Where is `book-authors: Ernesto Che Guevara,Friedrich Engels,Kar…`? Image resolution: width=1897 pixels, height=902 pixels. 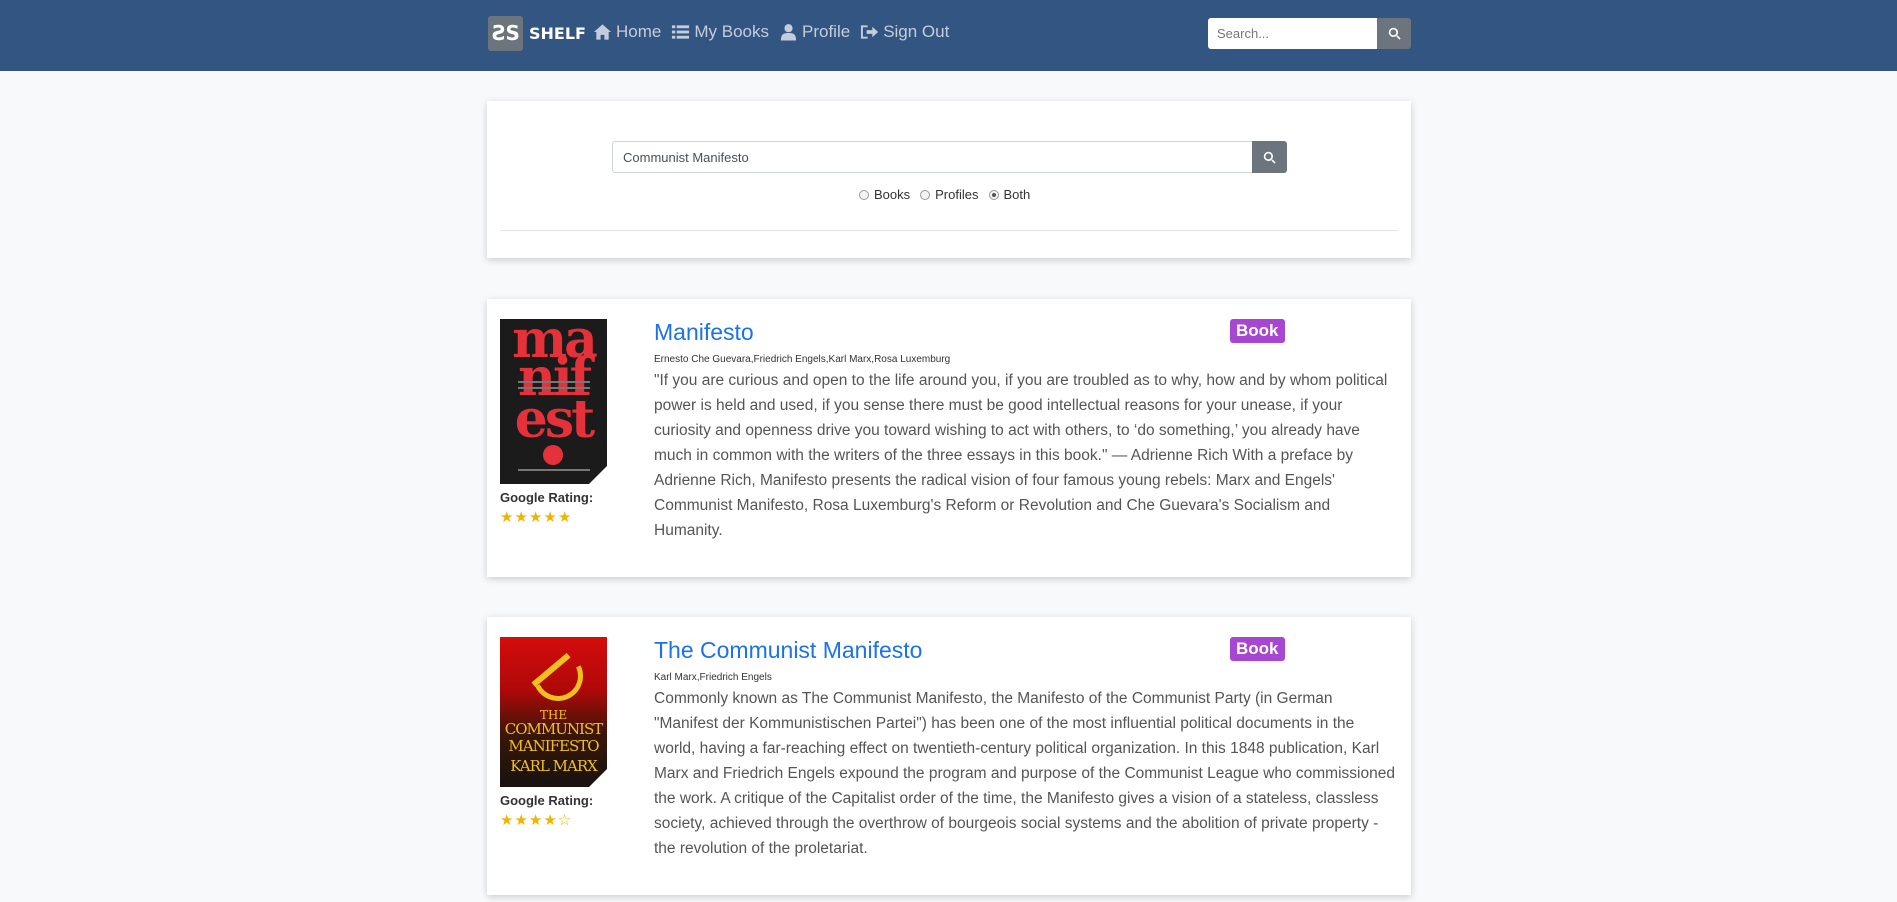
book-authors: Ernesto Che Guevara,Friedrich Engels,Kar… is located at coordinates (802, 359).